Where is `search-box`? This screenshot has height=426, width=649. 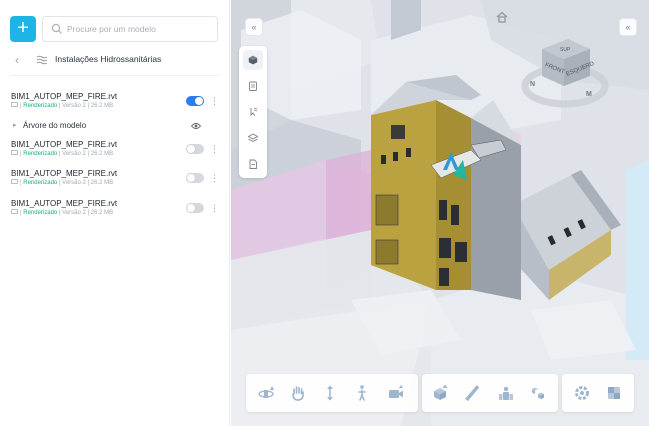 search-box is located at coordinates (130, 29).